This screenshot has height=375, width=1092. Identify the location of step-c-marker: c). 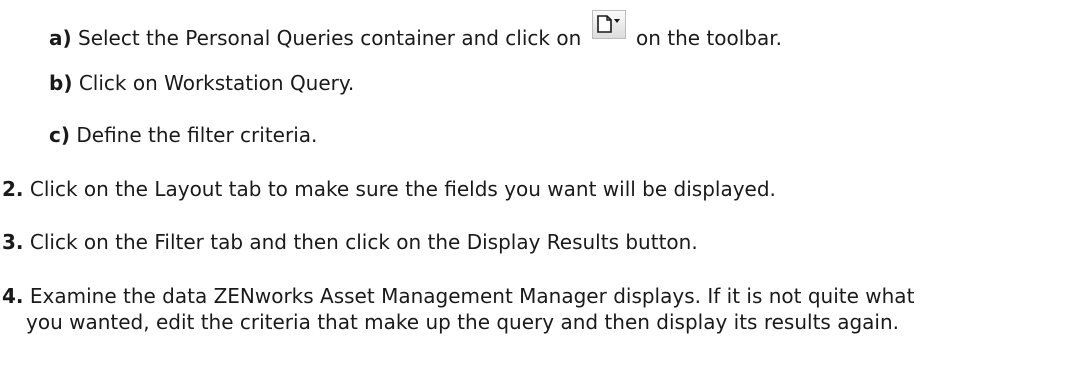
(59, 135).